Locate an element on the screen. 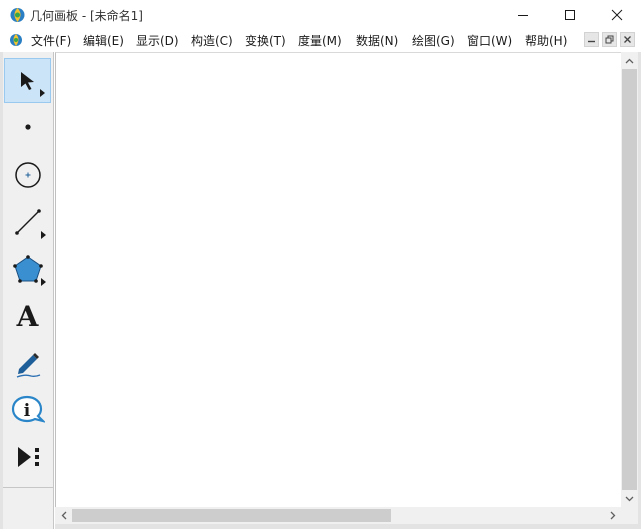 Image resolution: width=641 pixels, height=529 pixels. chevron-left-icon is located at coordinates (63, 515).